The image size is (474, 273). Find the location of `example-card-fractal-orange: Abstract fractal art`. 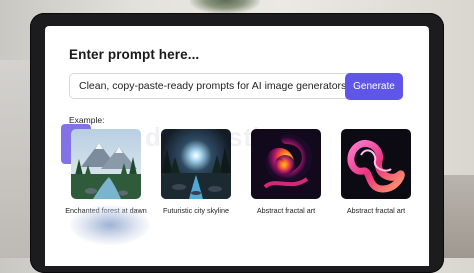

example-card-fractal-orange: Abstract fractal art is located at coordinates (286, 172).